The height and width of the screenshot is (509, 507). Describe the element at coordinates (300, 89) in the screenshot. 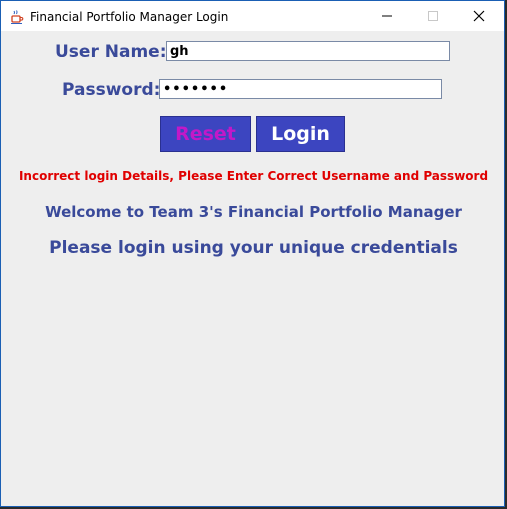

I see `password-field` at that location.